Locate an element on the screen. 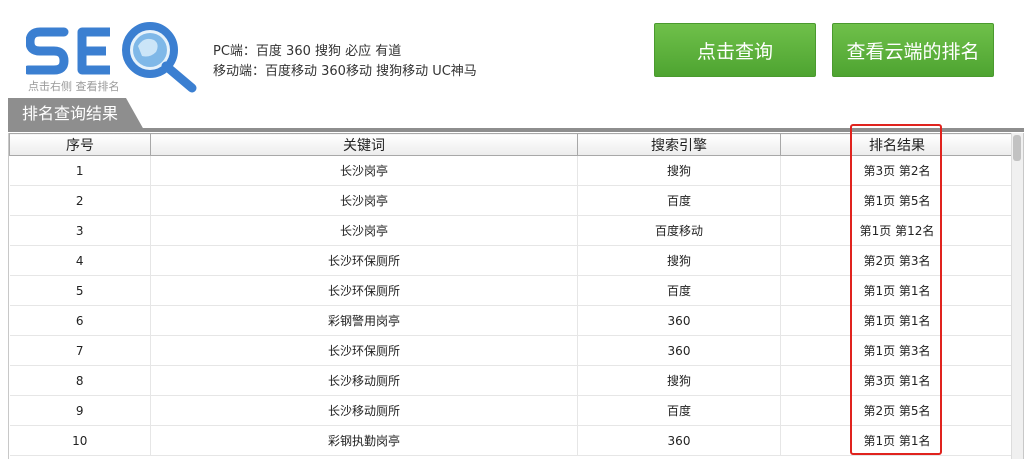 The image size is (1027, 459). table-row: 1 长沙岗亭 搜狗 第3页 第2名 is located at coordinates (511, 170).